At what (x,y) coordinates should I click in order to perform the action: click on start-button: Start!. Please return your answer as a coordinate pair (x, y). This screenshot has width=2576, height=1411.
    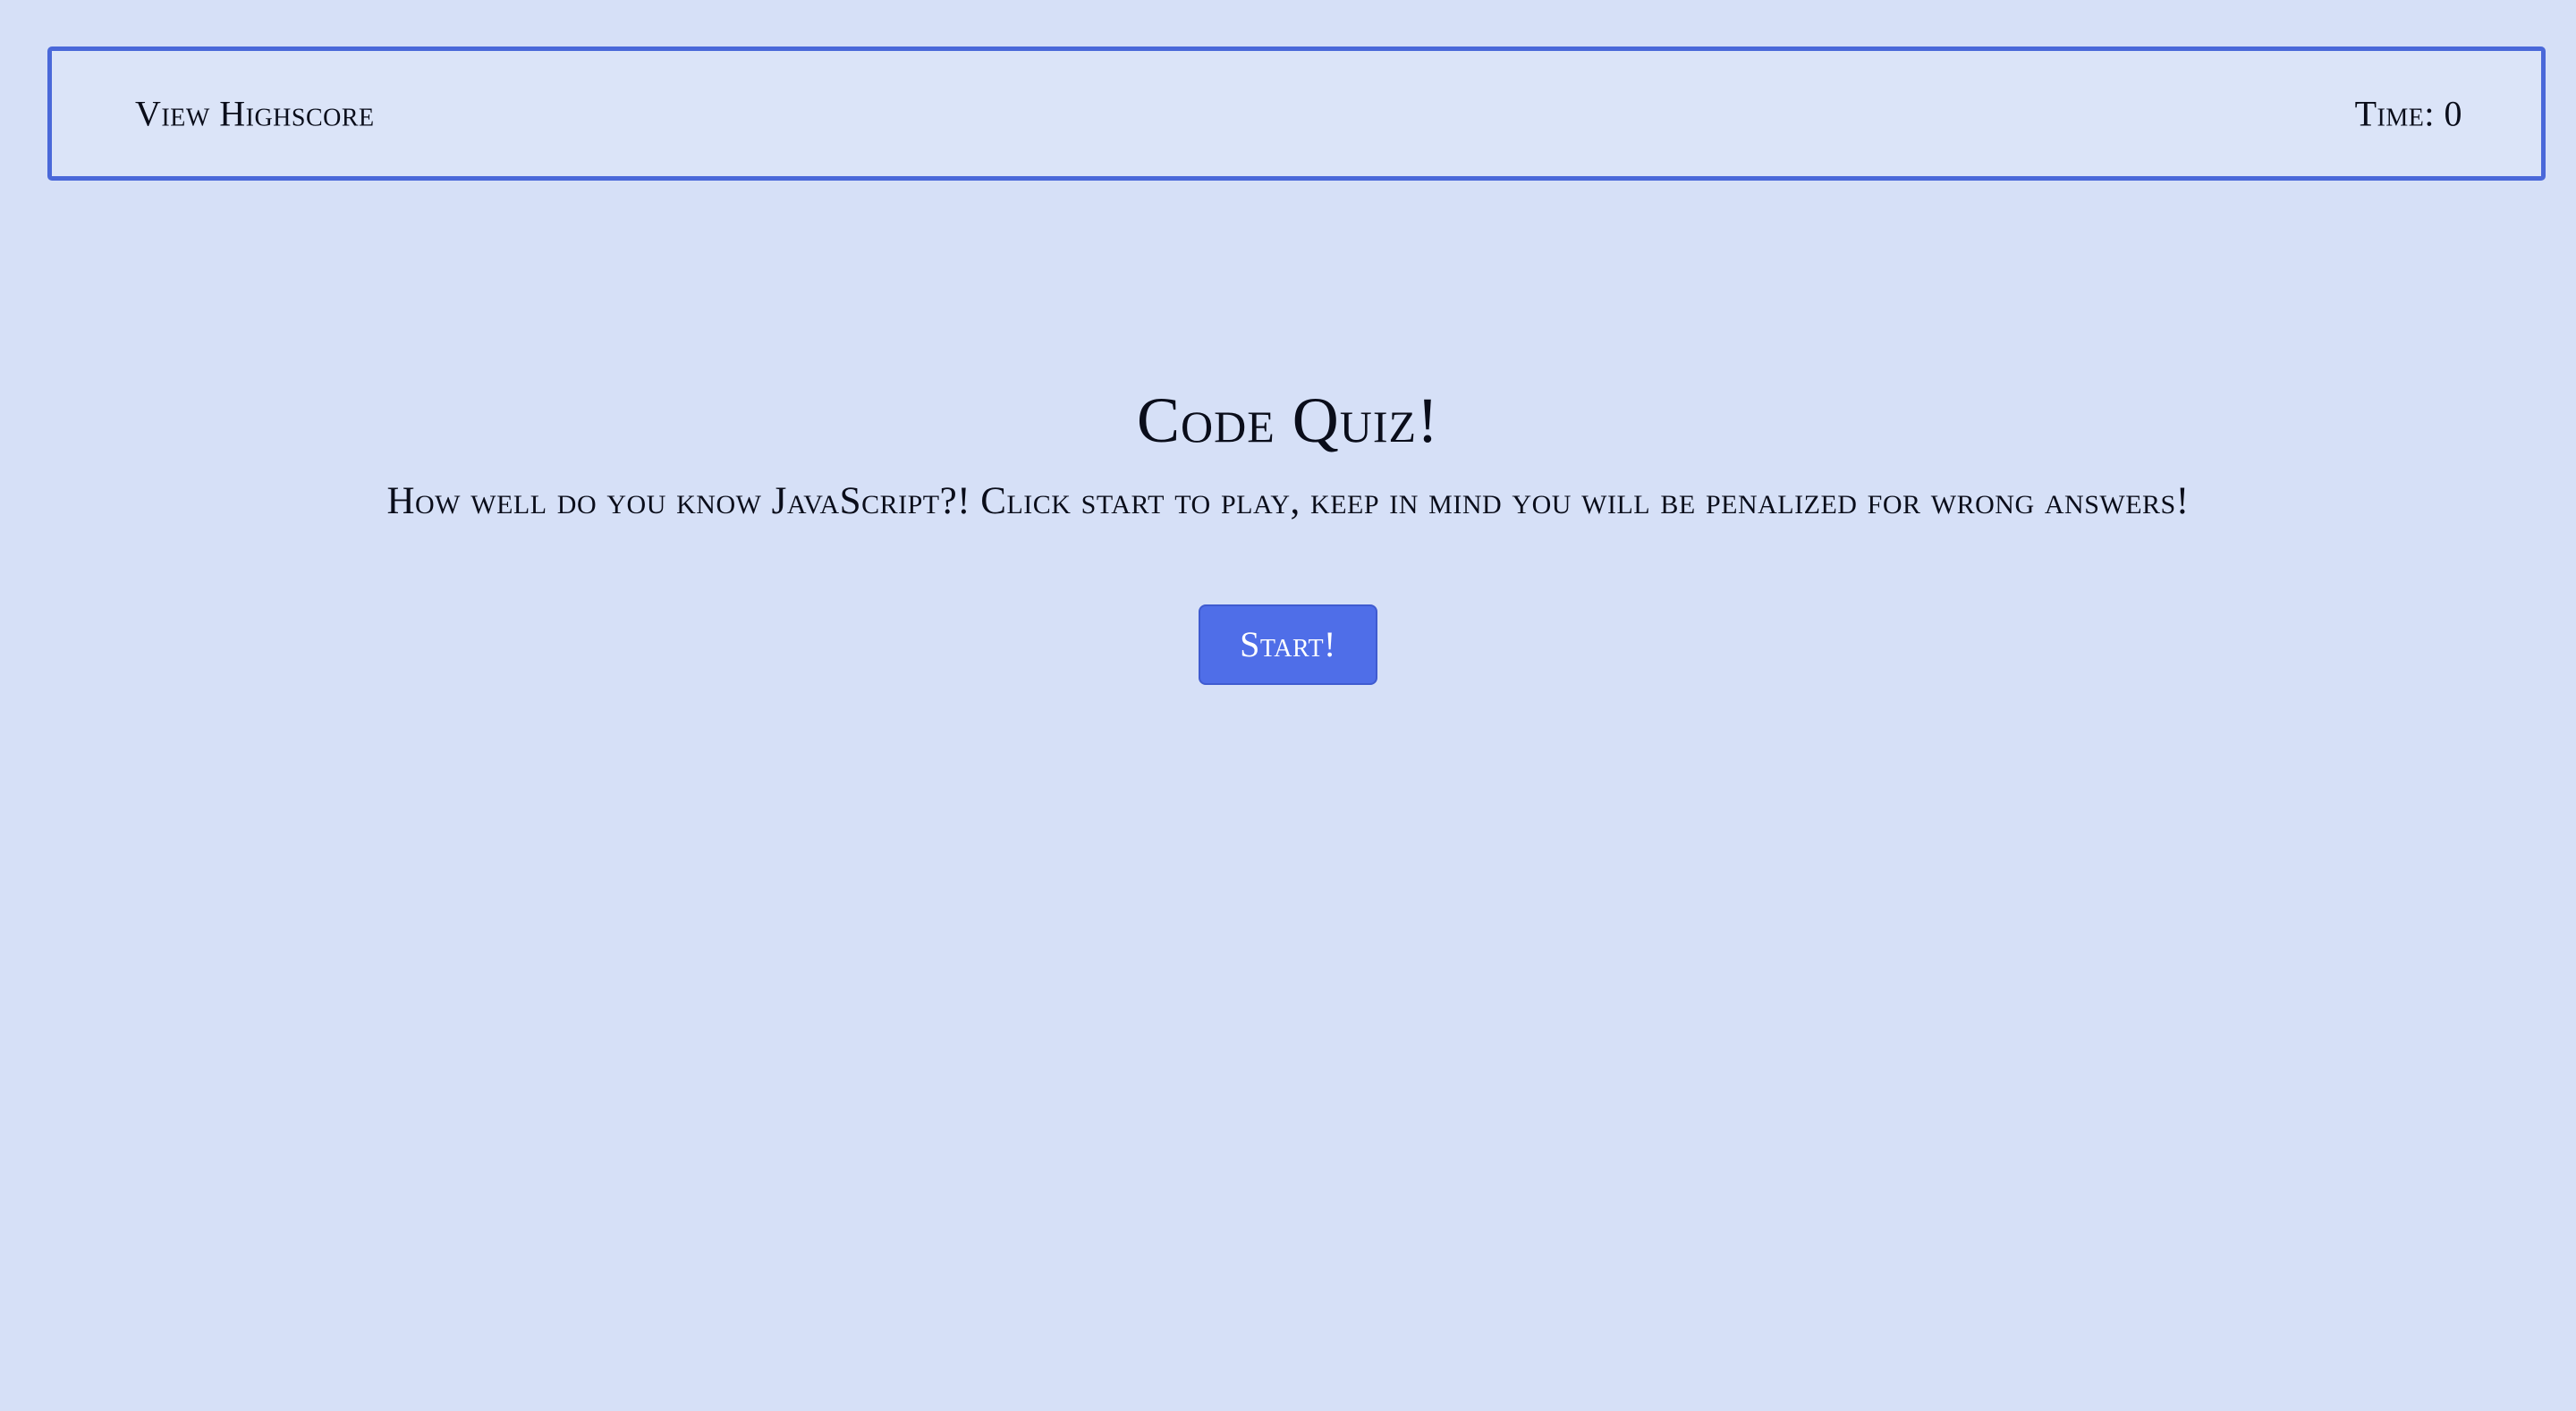
    Looking at the image, I should click on (1288, 645).